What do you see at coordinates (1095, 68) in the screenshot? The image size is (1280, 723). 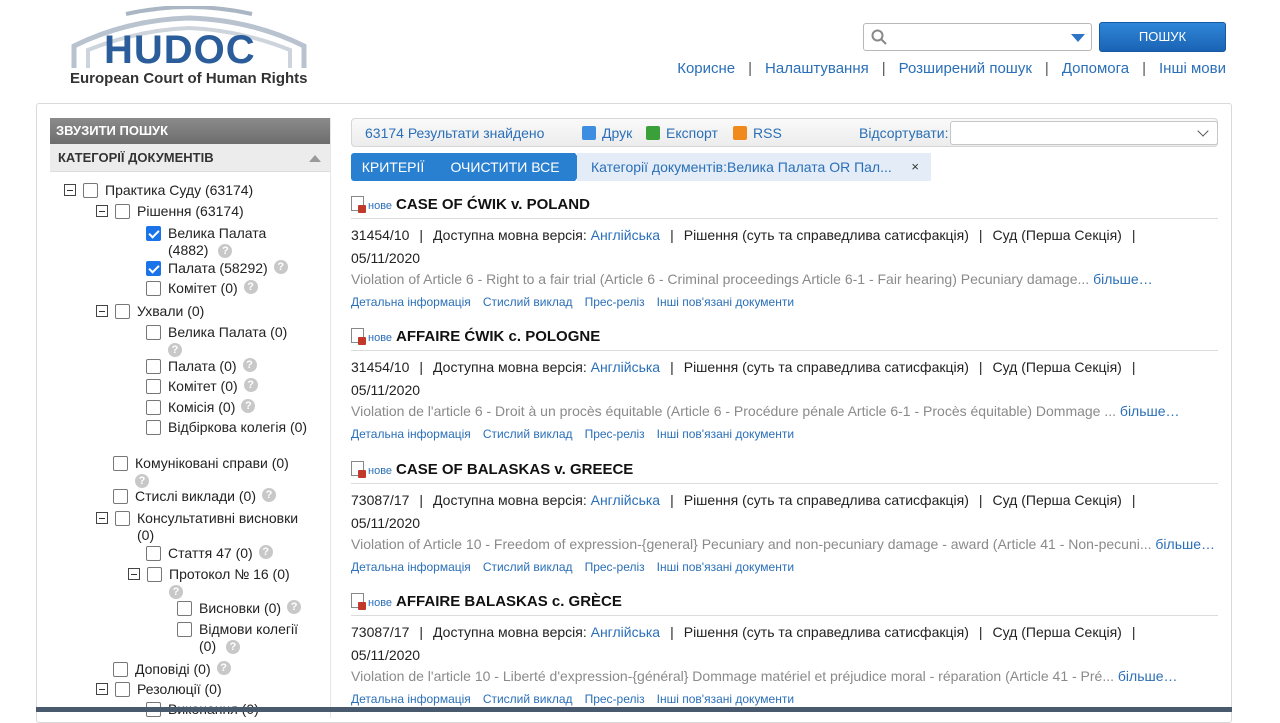 I see `nav-help: Допомога` at bounding box center [1095, 68].